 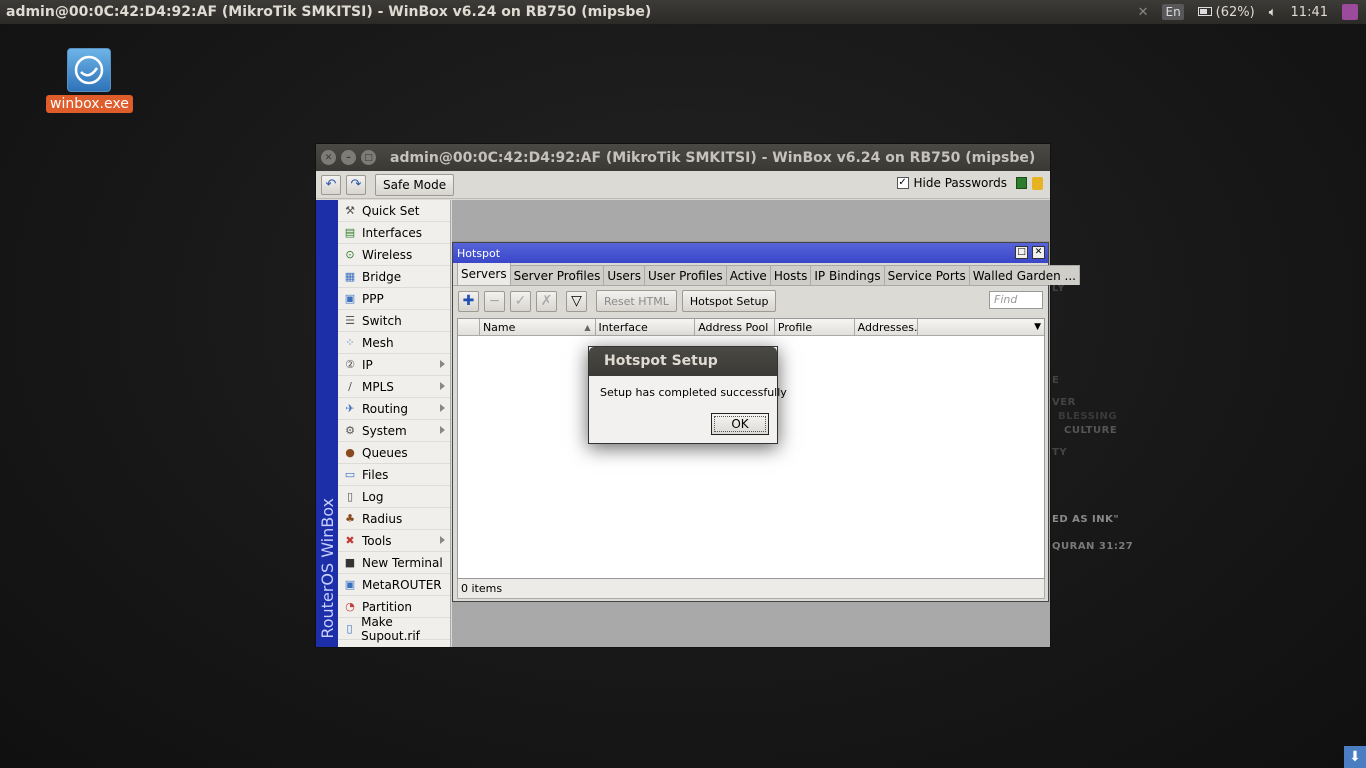 I want to click on menu-item-ip: ② IP, so click(x=394, y=365).